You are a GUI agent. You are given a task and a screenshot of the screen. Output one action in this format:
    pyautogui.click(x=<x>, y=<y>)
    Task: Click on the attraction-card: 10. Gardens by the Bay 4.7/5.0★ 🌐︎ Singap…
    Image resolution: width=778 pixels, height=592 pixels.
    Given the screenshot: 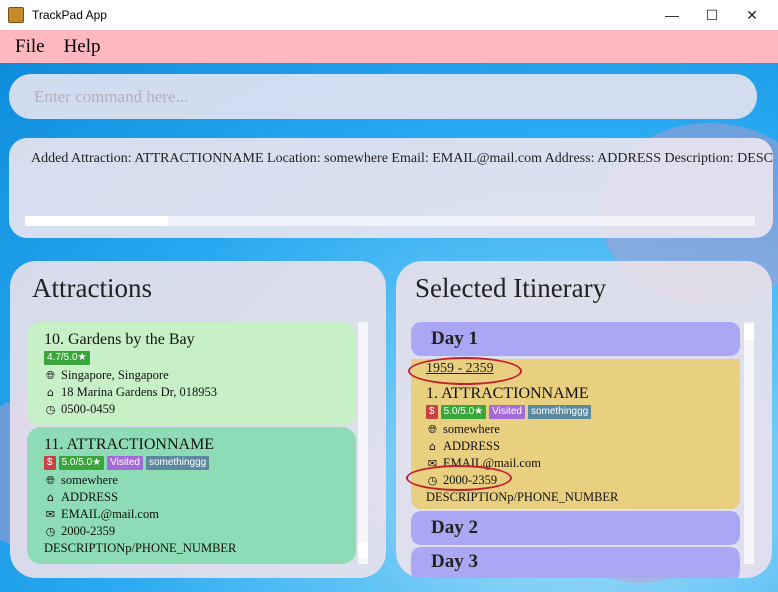 What is the action you would take?
    pyautogui.click(x=191, y=374)
    